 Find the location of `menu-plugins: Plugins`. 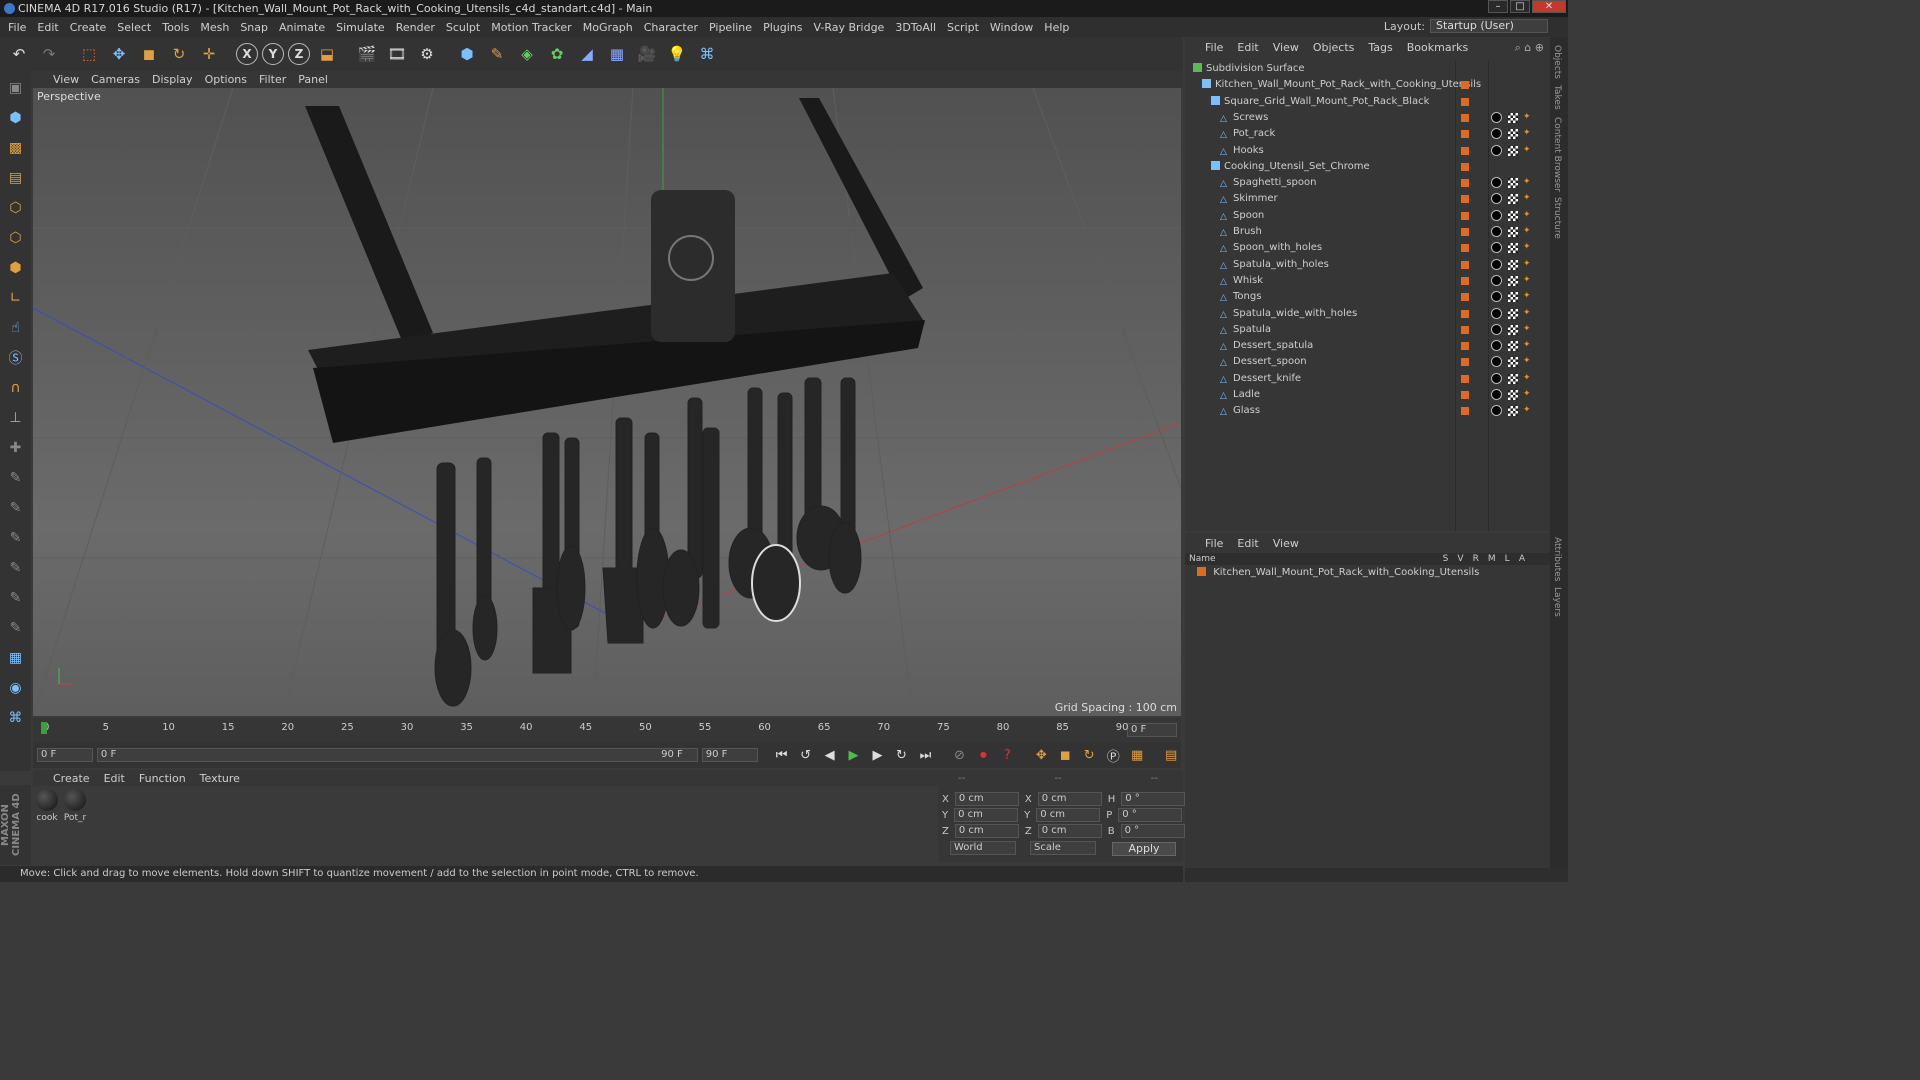

menu-plugins: Plugins is located at coordinates (782, 27).